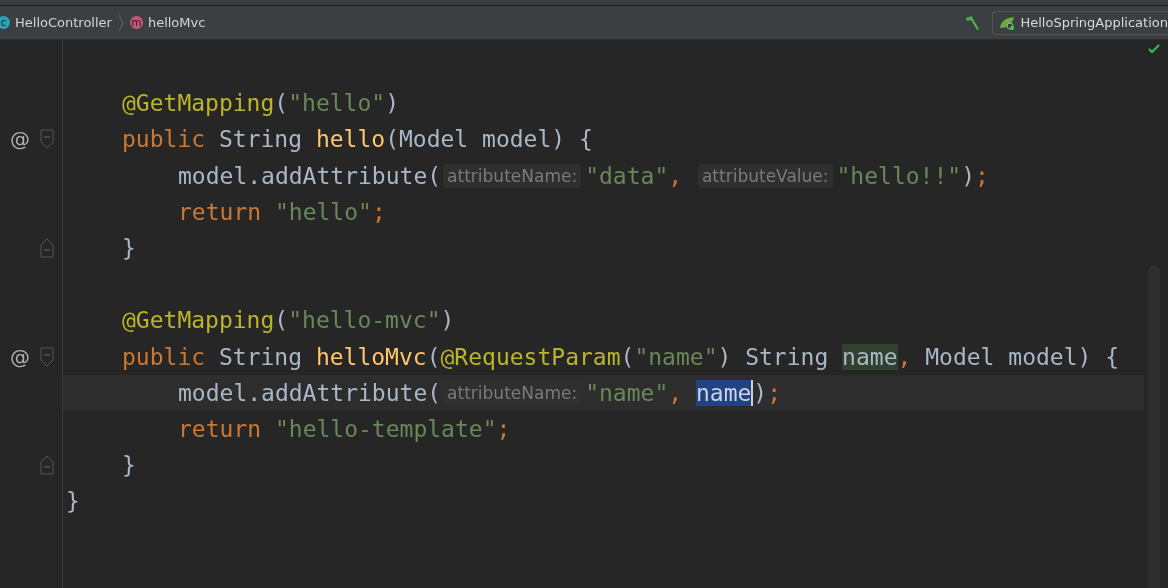 Image resolution: width=1168 pixels, height=588 pixels. I want to click on parameter-hint: attributeValue:, so click(765, 175).